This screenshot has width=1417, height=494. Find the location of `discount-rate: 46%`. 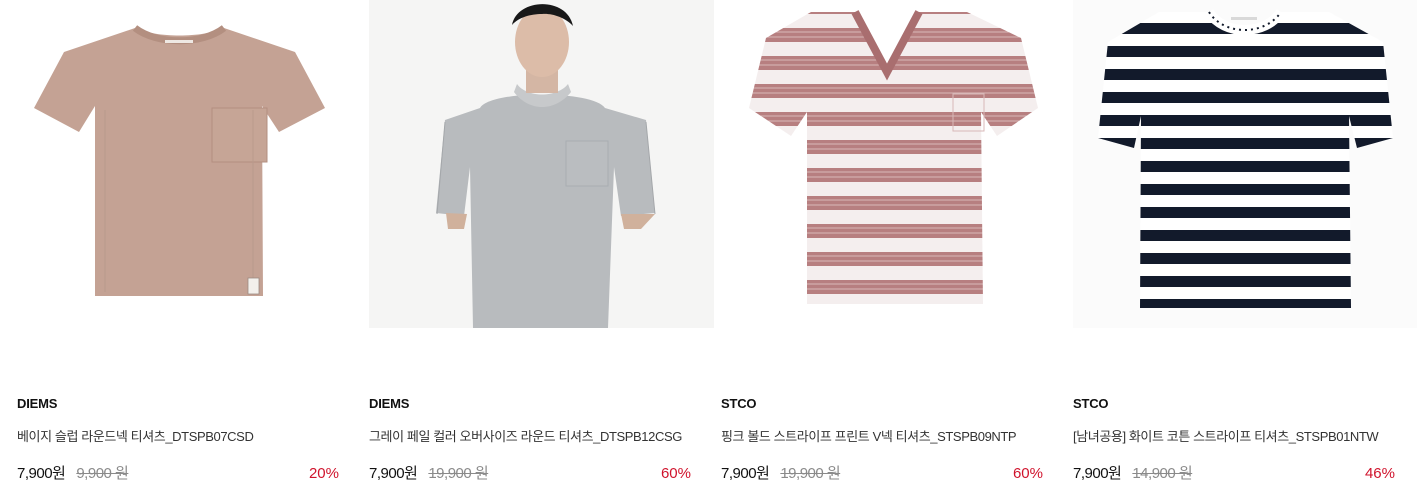

discount-rate: 46% is located at coordinates (1379, 473).